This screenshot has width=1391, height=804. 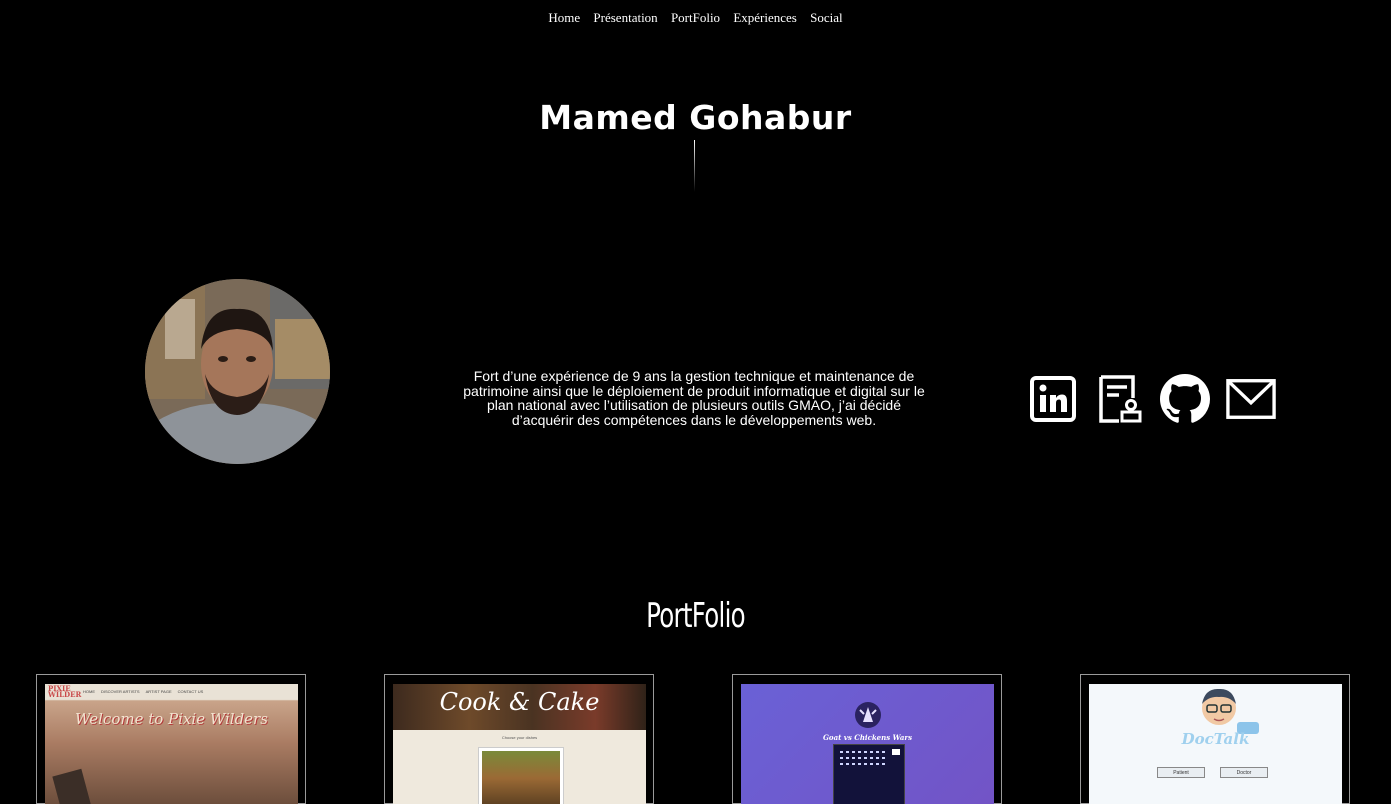 I want to click on patient-button: Patient, so click(x=1181, y=772).